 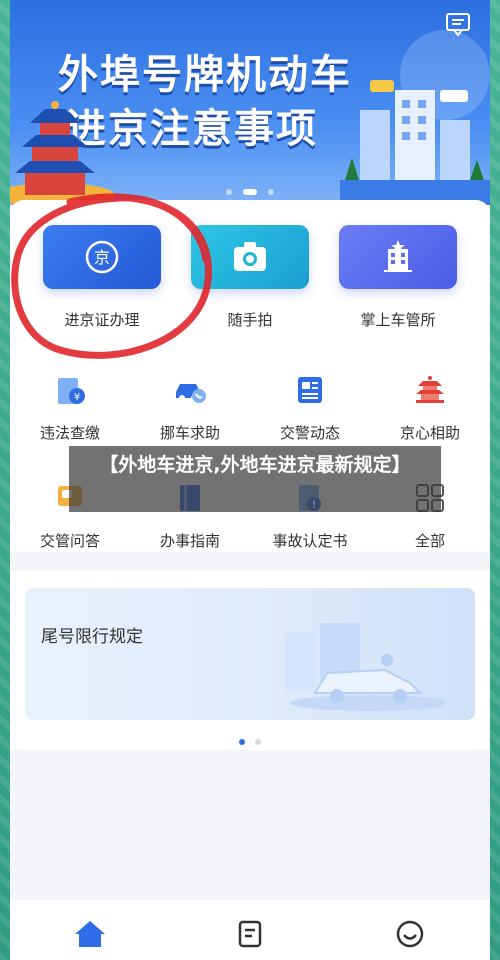 I want to click on svg-text: 京, so click(x=102, y=257).